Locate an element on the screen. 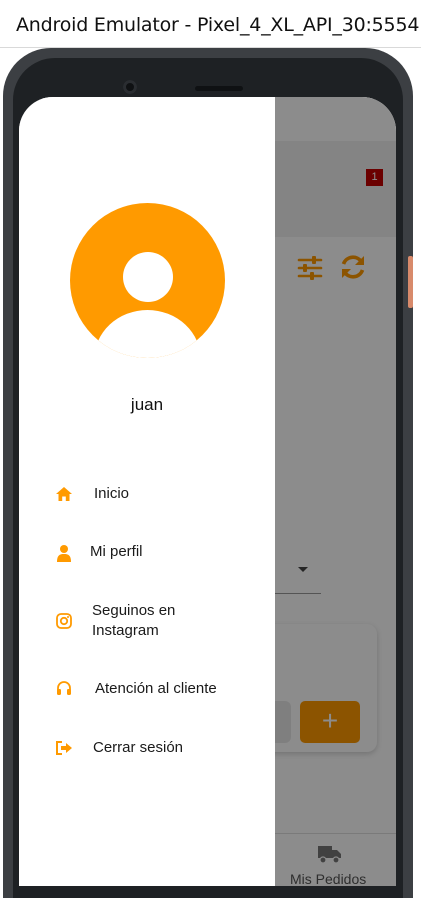 This screenshot has width=421, height=898. camera-icon is located at coordinates (130, 87).